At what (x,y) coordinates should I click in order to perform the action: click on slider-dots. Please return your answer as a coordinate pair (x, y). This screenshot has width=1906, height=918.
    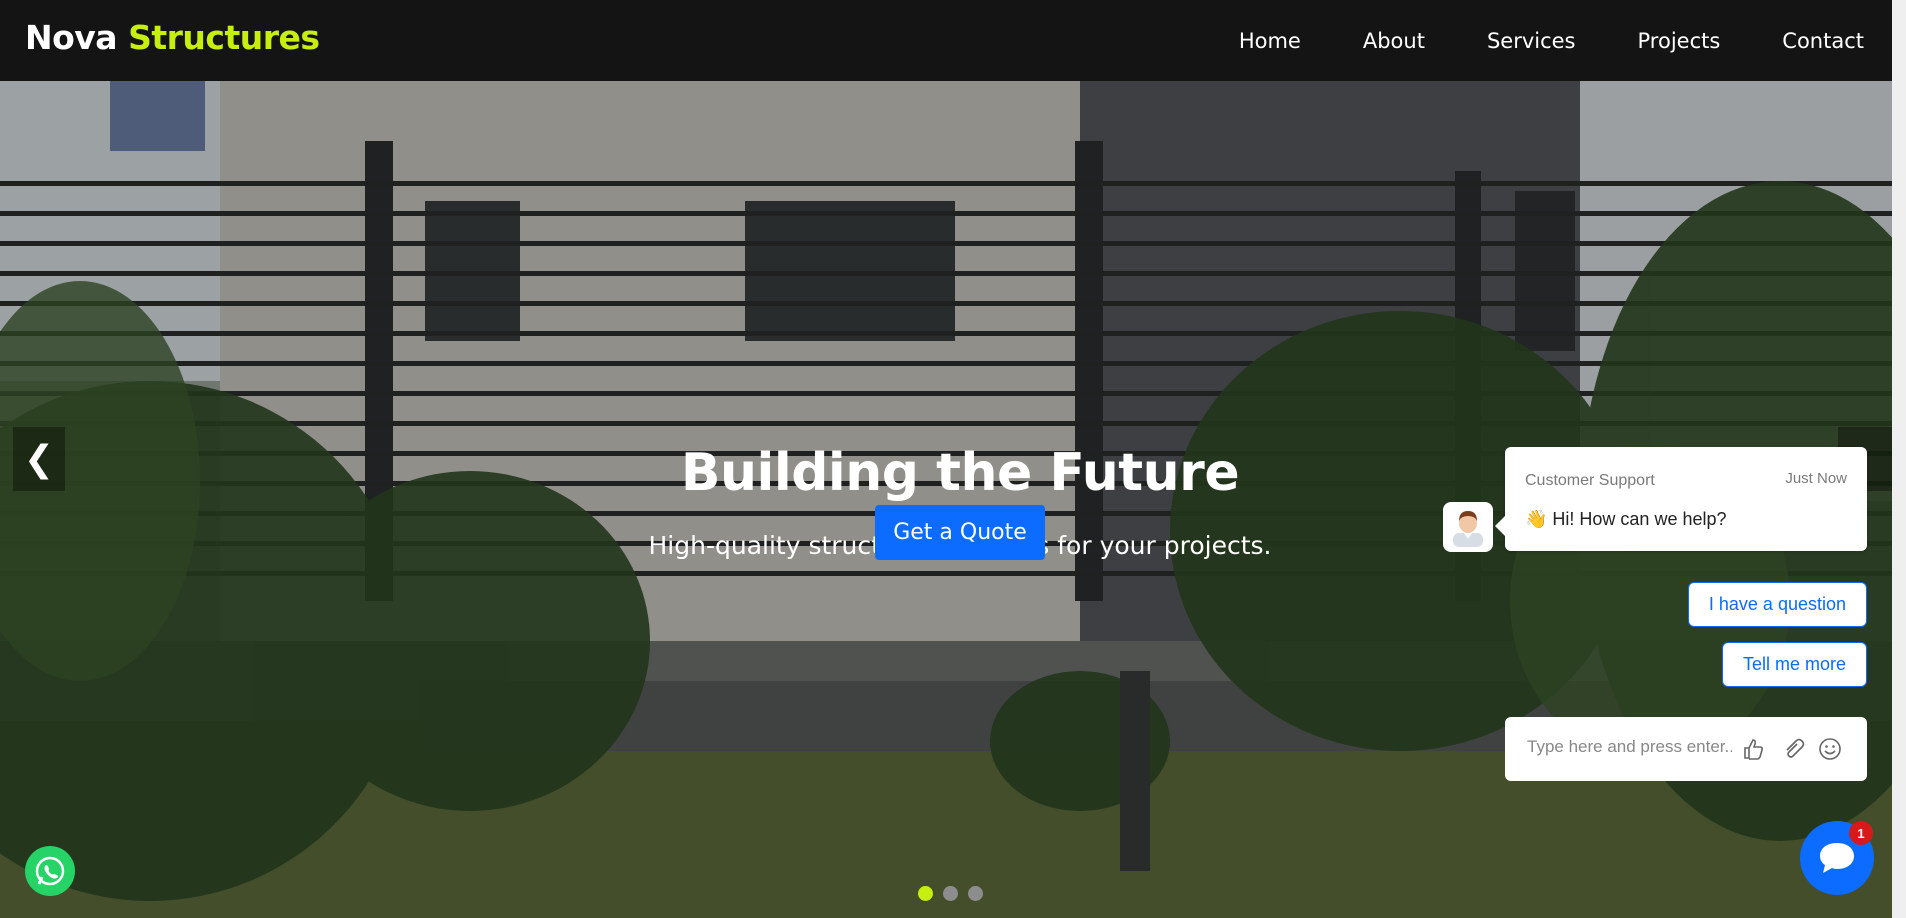
    Looking at the image, I should click on (950, 893).